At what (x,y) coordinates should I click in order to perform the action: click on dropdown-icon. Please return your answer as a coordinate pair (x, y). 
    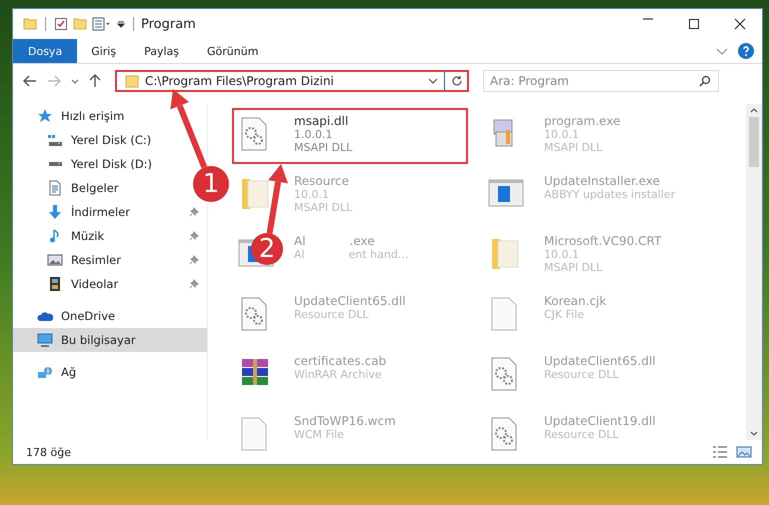
    Looking at the image, I should click on (121, 24).